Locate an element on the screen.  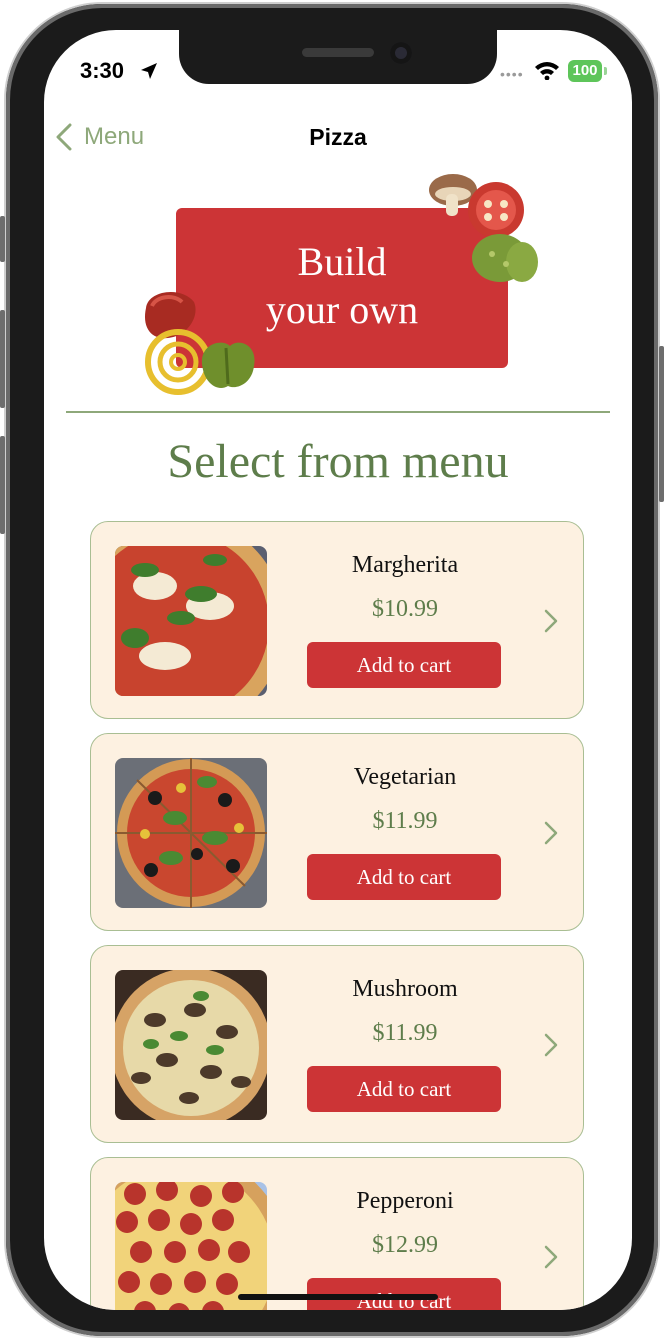
power-button is located at coordinates (661, 424).